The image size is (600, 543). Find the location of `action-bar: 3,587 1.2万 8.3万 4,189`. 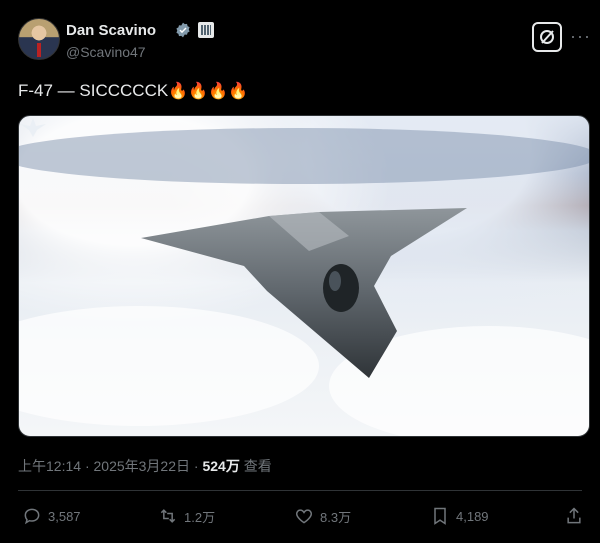

action-bar: 3,587 1.2万 8.3万 4,189 is located at coordinates (300, 516).